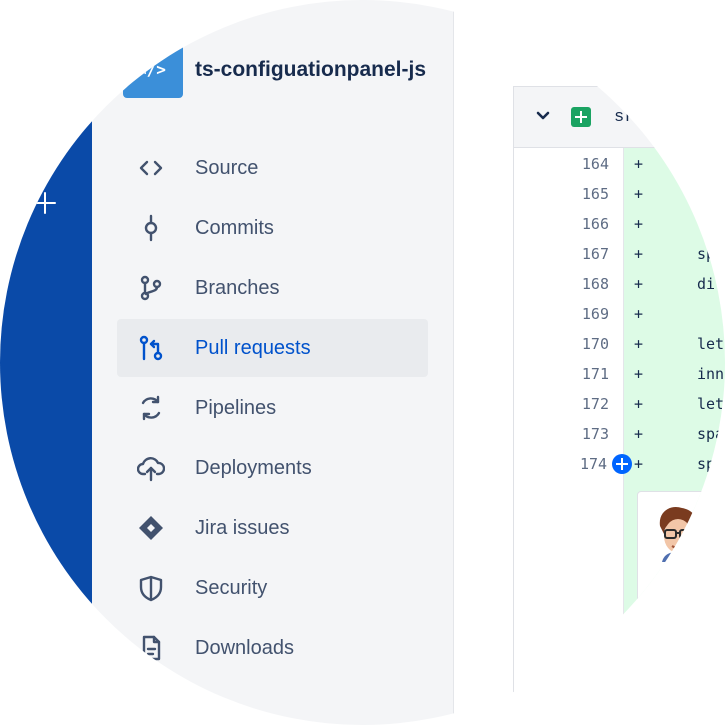  I want to click on sidebar-item-downloads: Downloads, so click(272, 648).